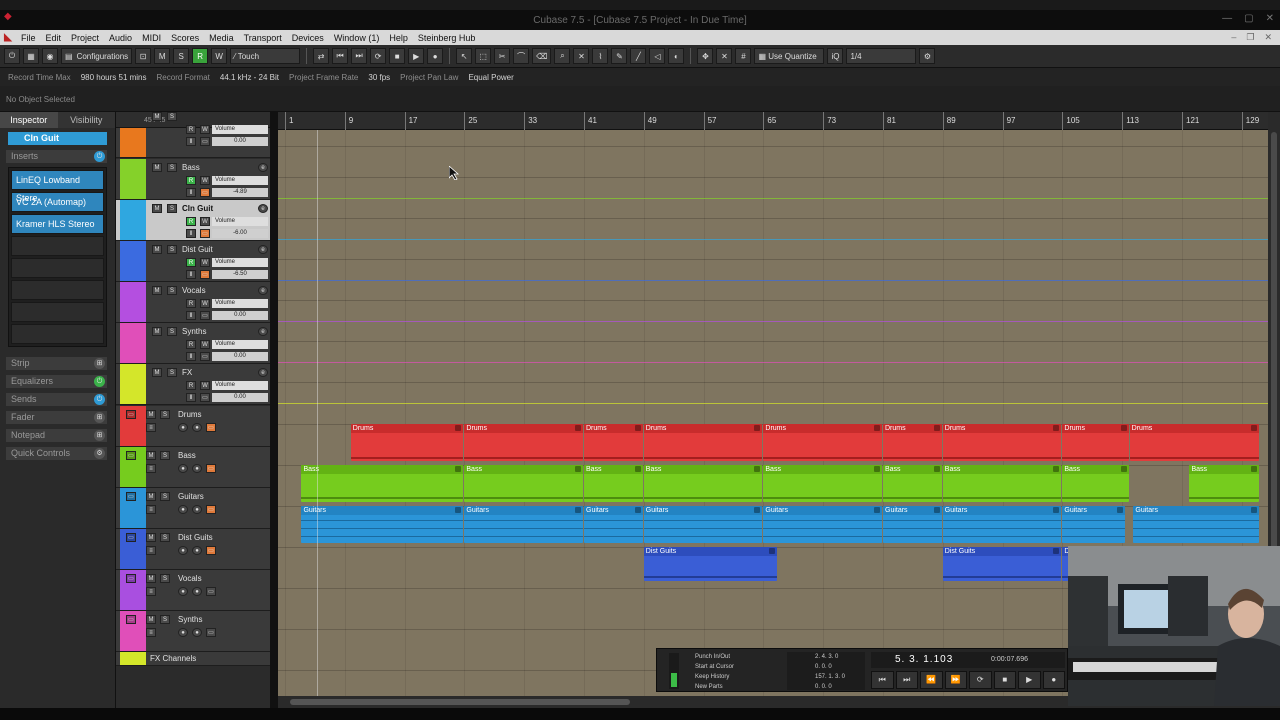 This screenshot has width=1280, height=720. I want to click on menu-steinberg-hub: Steinberg Hub, so click(447, 38).